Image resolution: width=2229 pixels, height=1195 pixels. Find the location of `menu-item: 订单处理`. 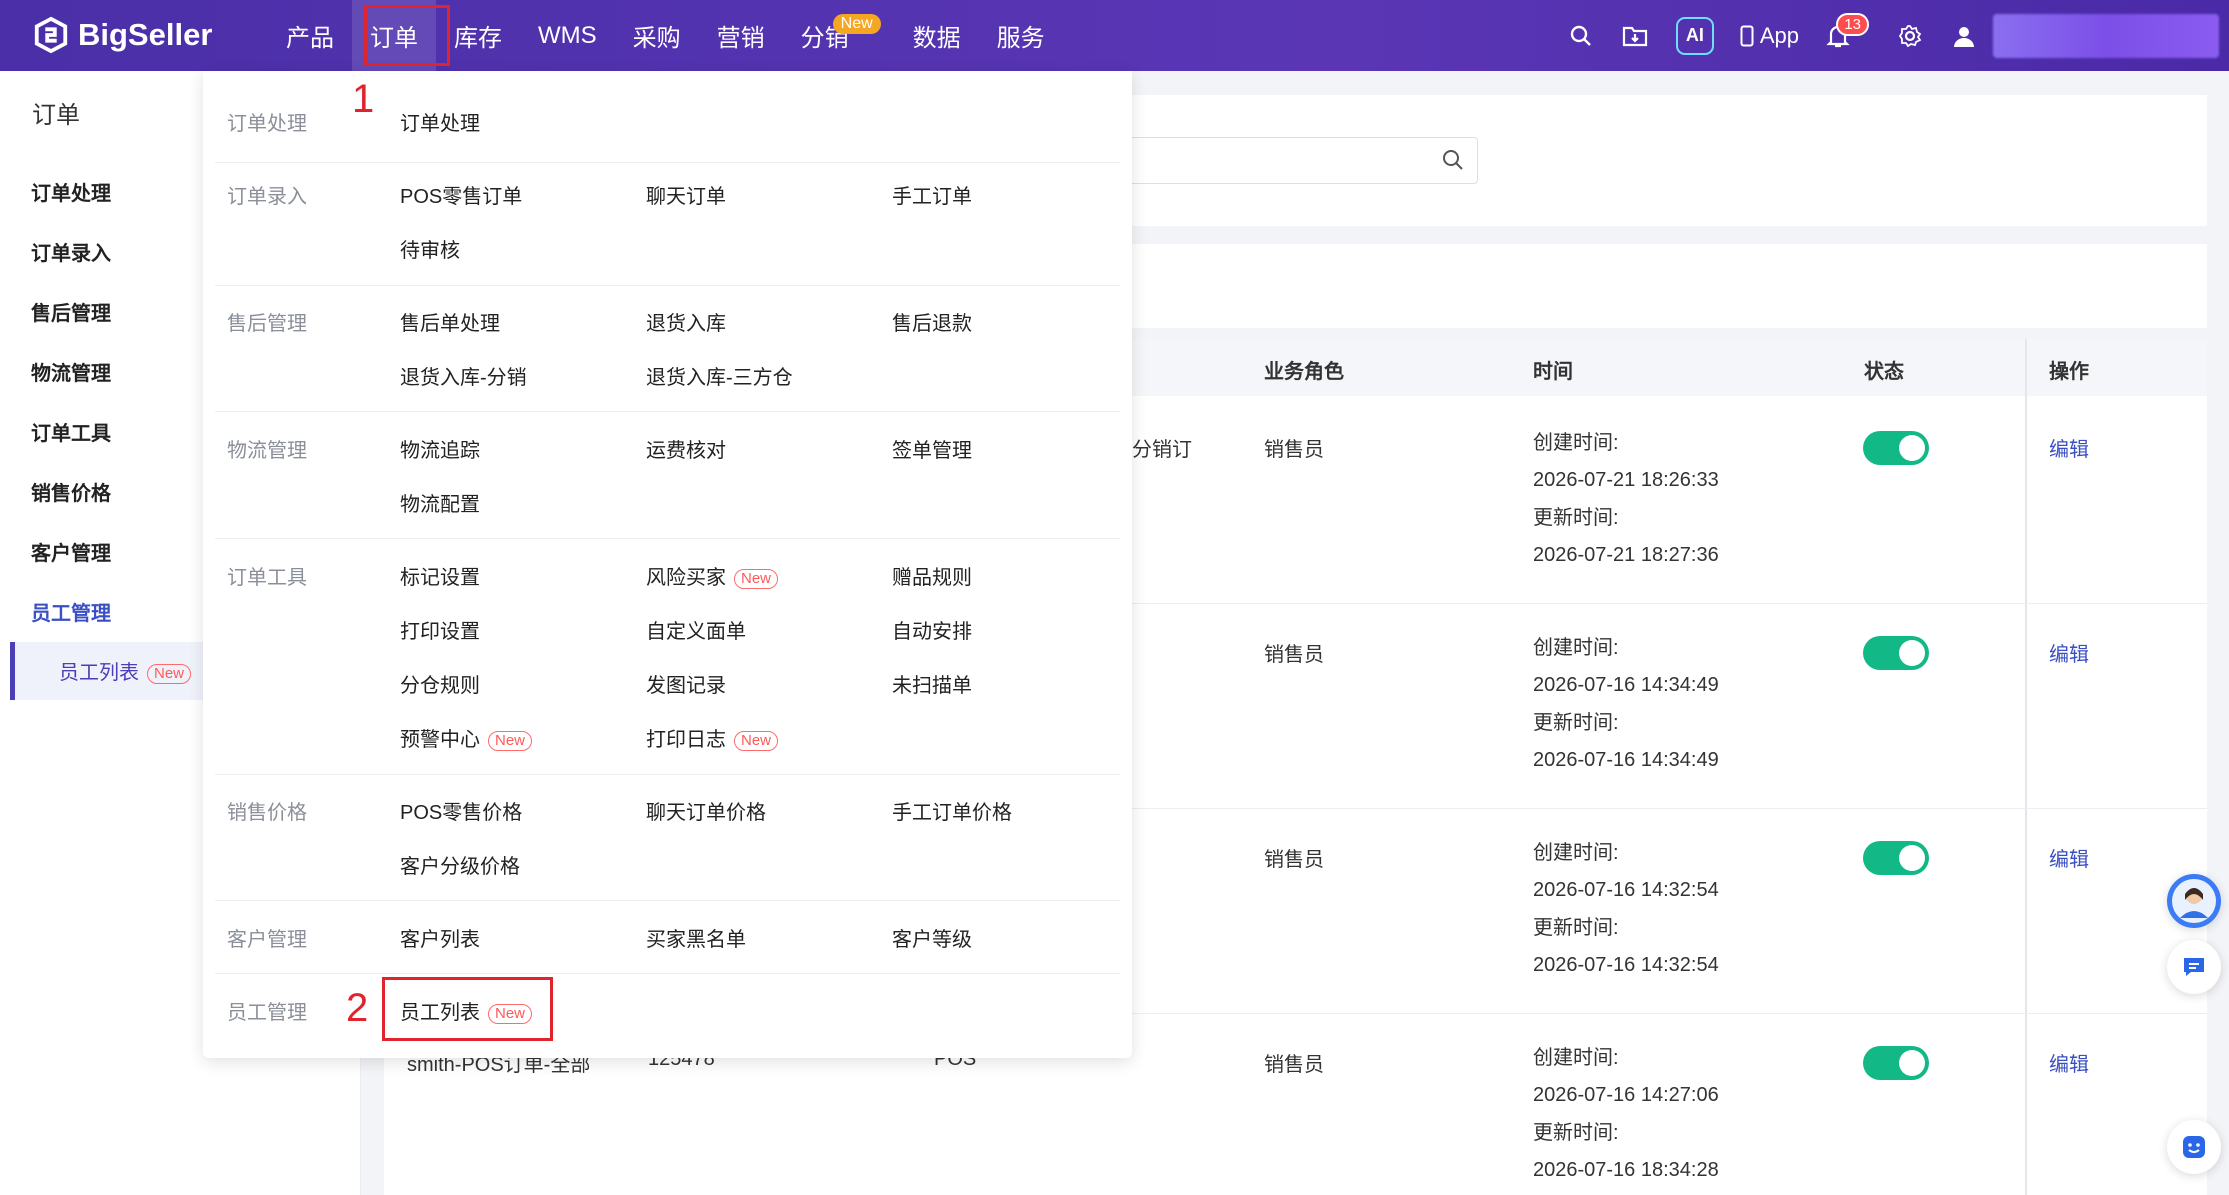

menu-item: 订单处理 is located at coordinates (440, 121).